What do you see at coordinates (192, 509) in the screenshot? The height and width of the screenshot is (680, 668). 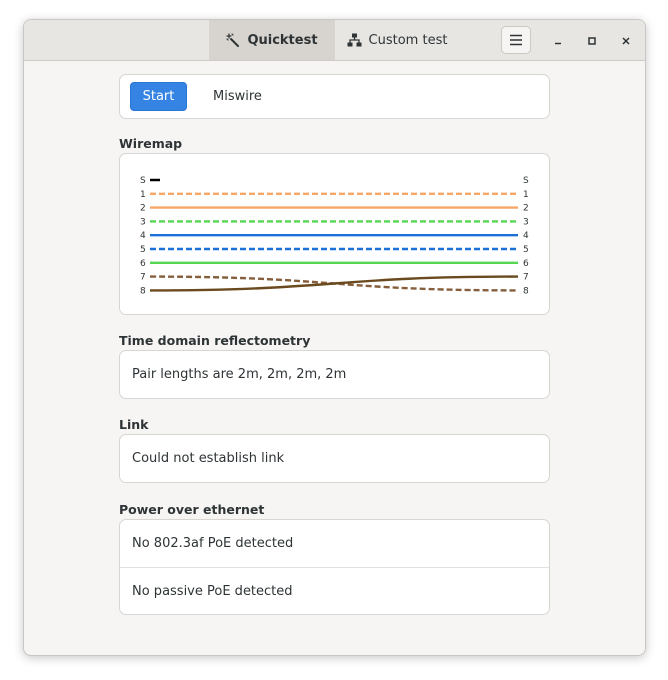 I see `poe-heading: Power over ethernet` at bounding box center [192, 509].